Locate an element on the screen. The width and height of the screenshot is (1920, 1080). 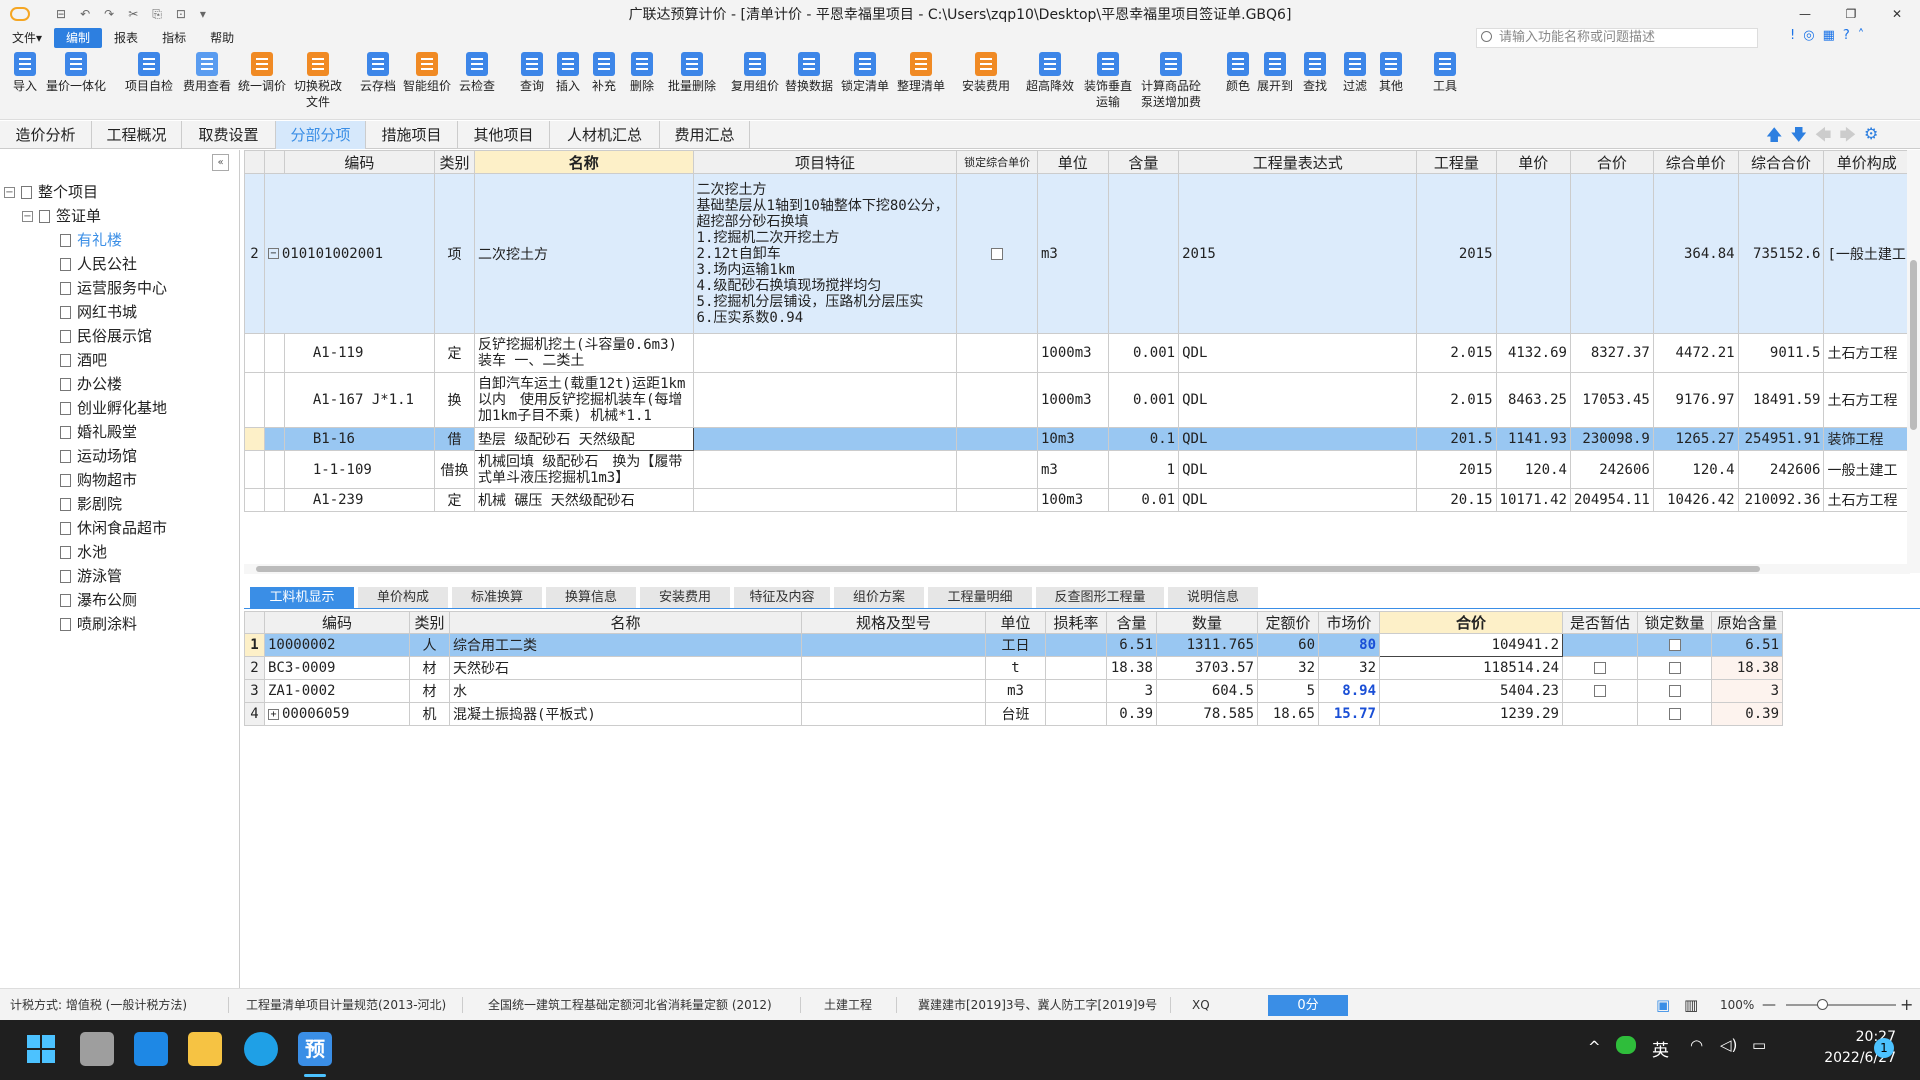
cell-qty: 18.38 is located at coordinates (1131, 668).